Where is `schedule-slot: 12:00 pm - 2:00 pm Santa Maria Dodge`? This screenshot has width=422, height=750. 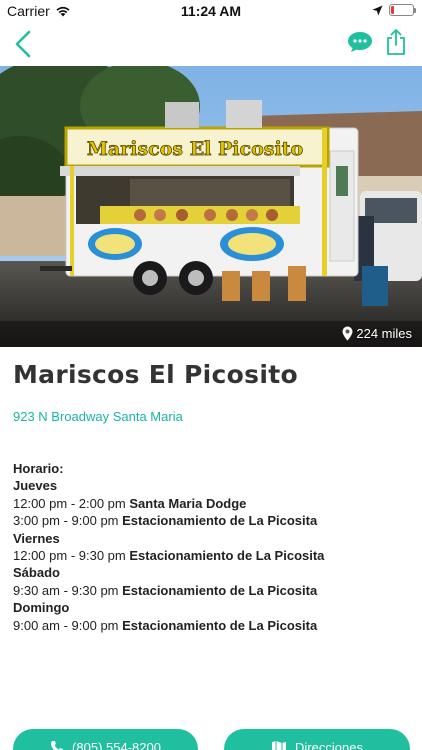 schedule-slot: 12:00 pm - 2:00 pm Santa Maria Dodge is located at coordinates (213, 503).